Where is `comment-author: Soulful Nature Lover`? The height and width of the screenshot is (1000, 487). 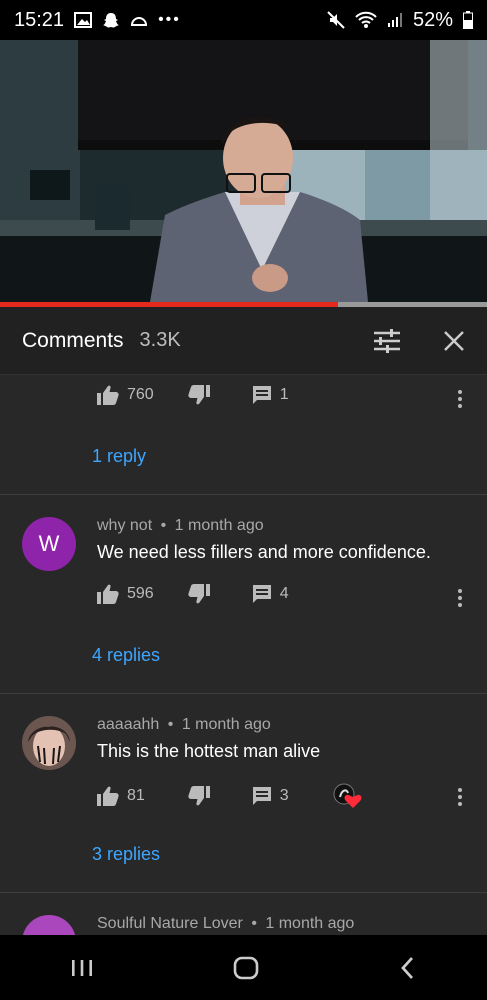 comment-author: Soulful Nature Lover is located at coordinates (170, 923).